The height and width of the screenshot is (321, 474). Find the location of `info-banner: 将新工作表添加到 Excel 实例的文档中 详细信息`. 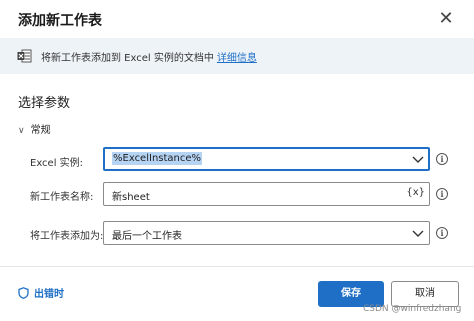

info-banner: 将新工作表添加到 Excel 实例的文档中 详细信息 is located at coordinates (237, 56).